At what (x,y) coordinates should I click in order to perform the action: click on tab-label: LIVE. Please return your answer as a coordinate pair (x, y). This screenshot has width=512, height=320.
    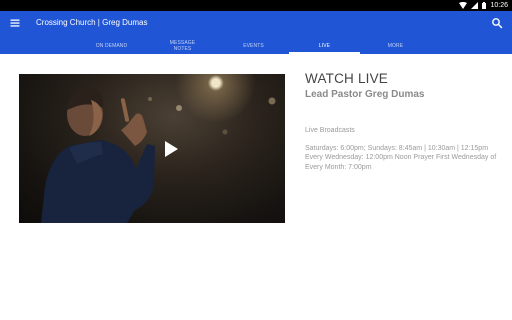
    Looking at the image, I should click on (324, 46).